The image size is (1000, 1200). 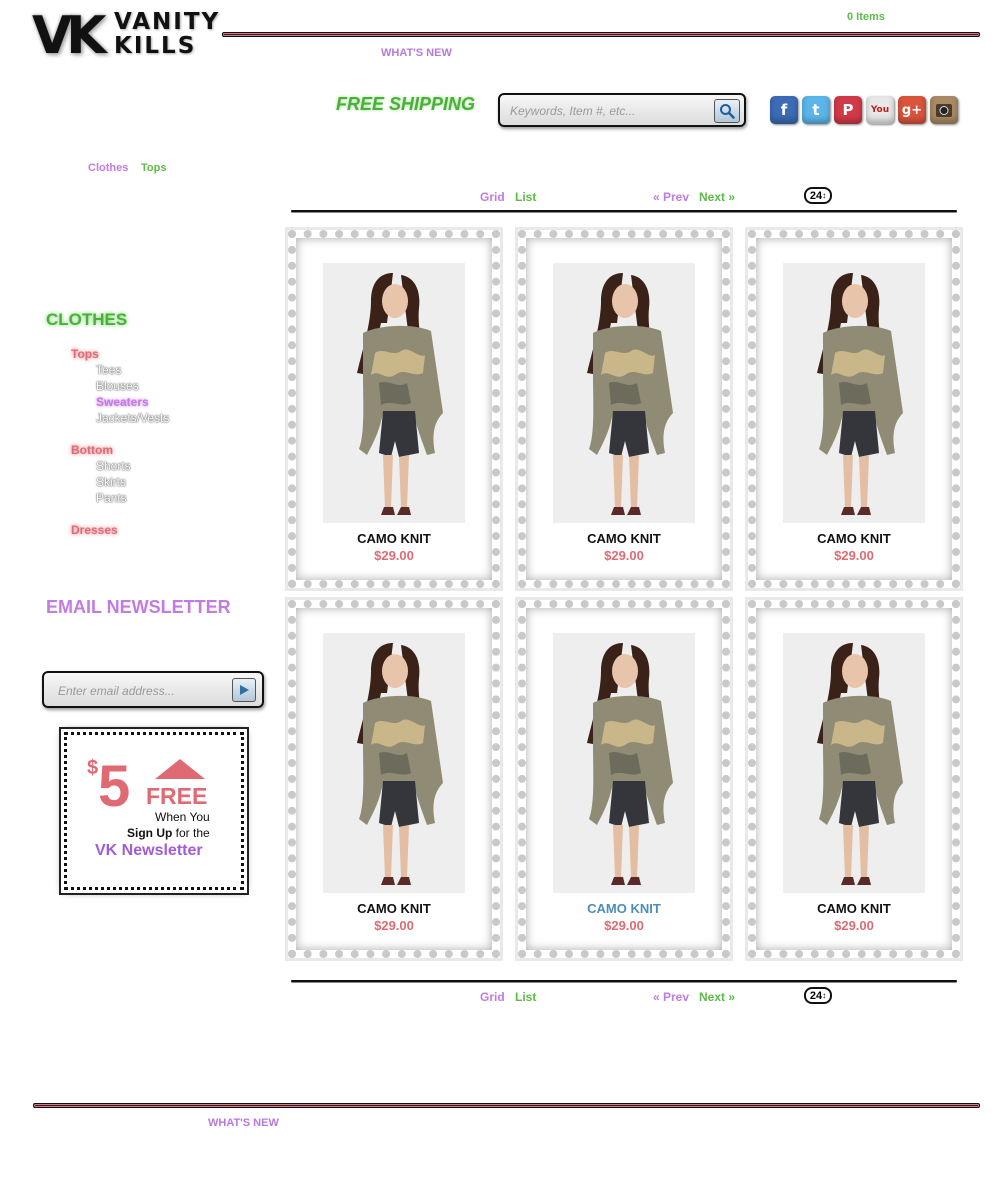 I want to click on logo-wordmark: VANITY KILLS, so click(x=167, y=34).